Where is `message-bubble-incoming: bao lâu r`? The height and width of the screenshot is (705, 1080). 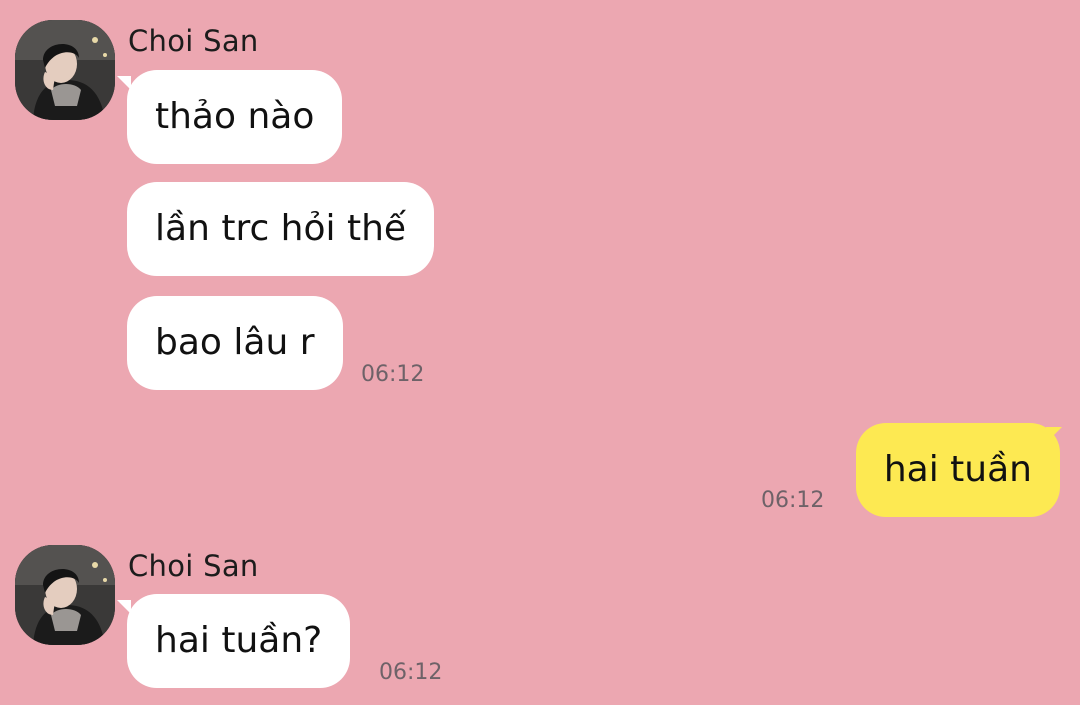
message-bubble-incoming: bao lâu r is located at coordinates (235, 343).